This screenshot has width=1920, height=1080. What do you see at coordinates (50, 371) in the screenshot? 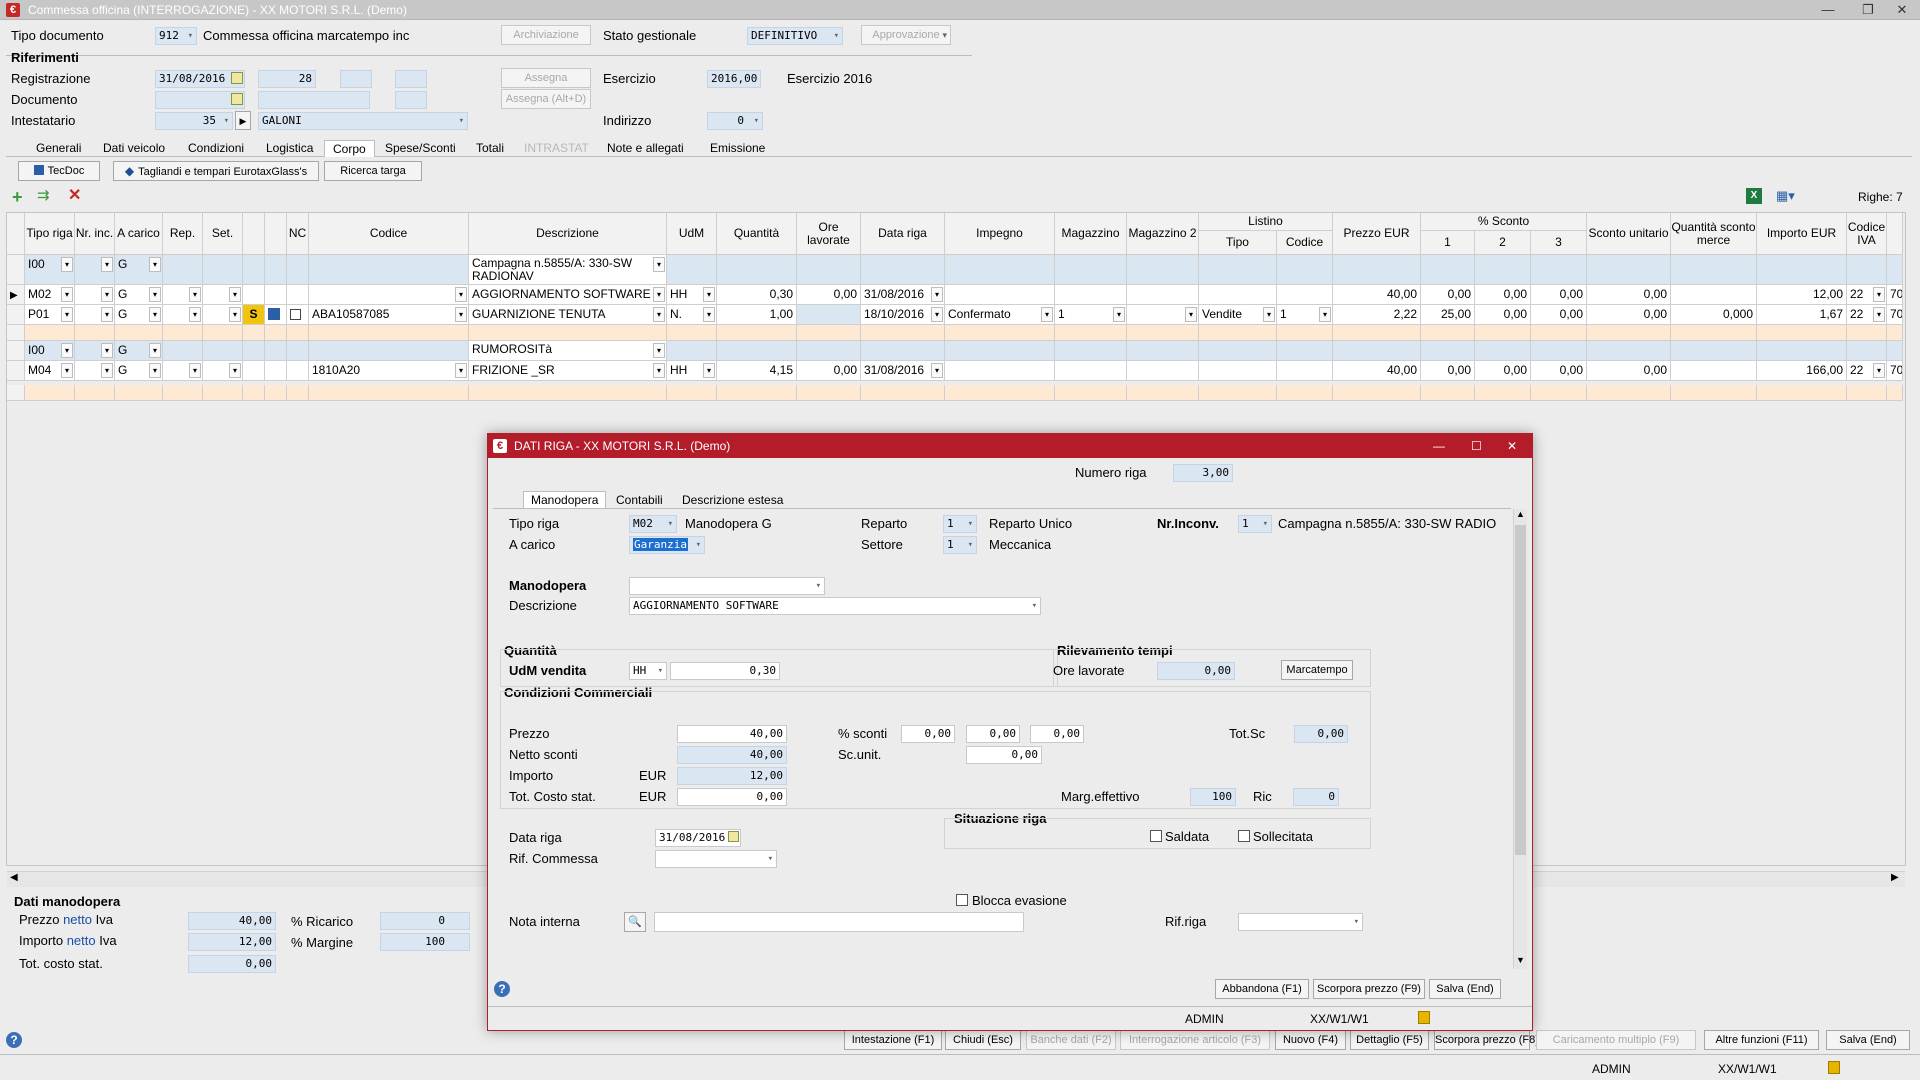
I see `cell-tipo: M04 ▾` at bounding box center [50, 371].